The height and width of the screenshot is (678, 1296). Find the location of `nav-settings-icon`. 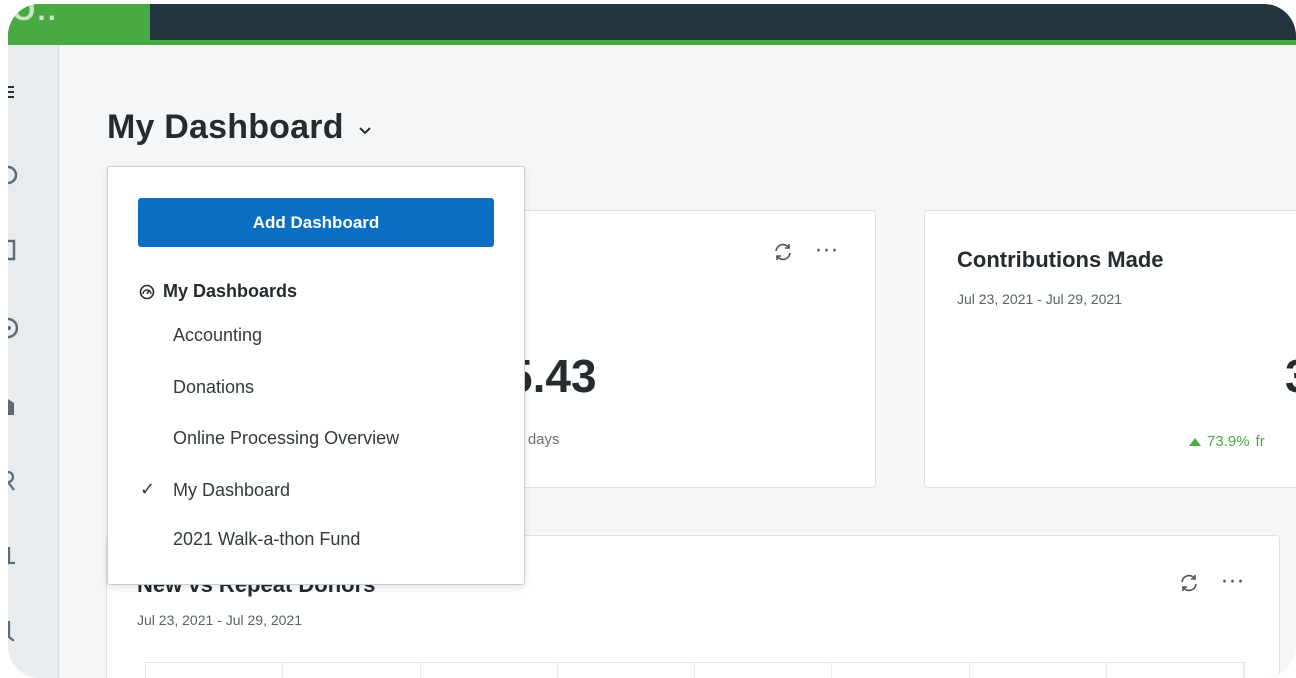

nav-settings-icon is located at coordinates (15, 630).